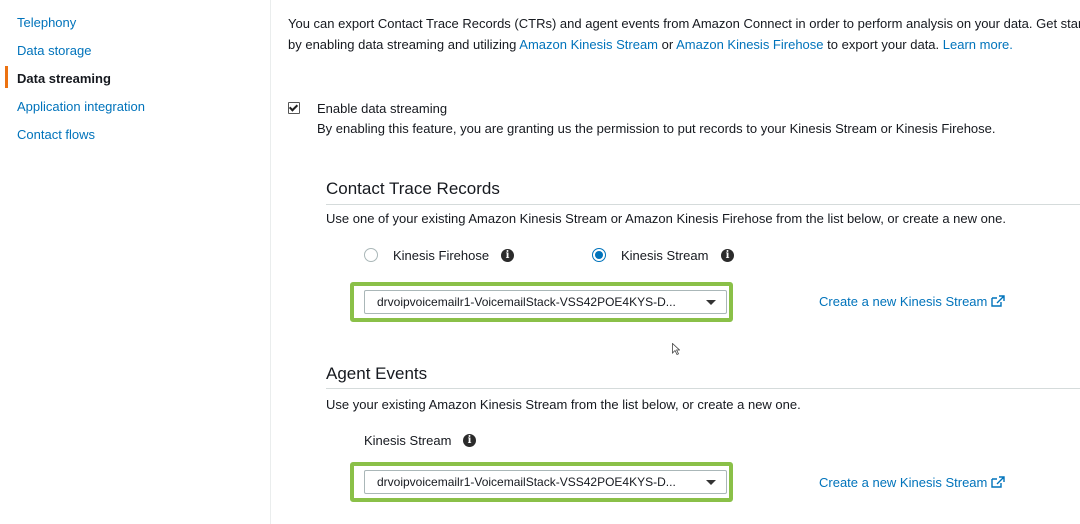  What do you see at coordinates (54, 50) in the screenshot?
I see `sidebar-item-data-storage: Data storage` at bounding box center [54, 50].